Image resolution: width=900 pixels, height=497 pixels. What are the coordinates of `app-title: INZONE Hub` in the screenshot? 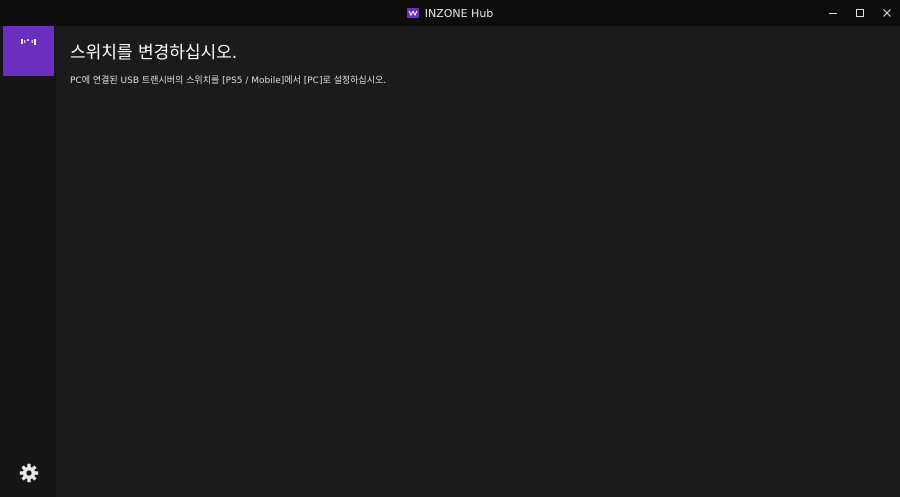 It's located at (459, 13).